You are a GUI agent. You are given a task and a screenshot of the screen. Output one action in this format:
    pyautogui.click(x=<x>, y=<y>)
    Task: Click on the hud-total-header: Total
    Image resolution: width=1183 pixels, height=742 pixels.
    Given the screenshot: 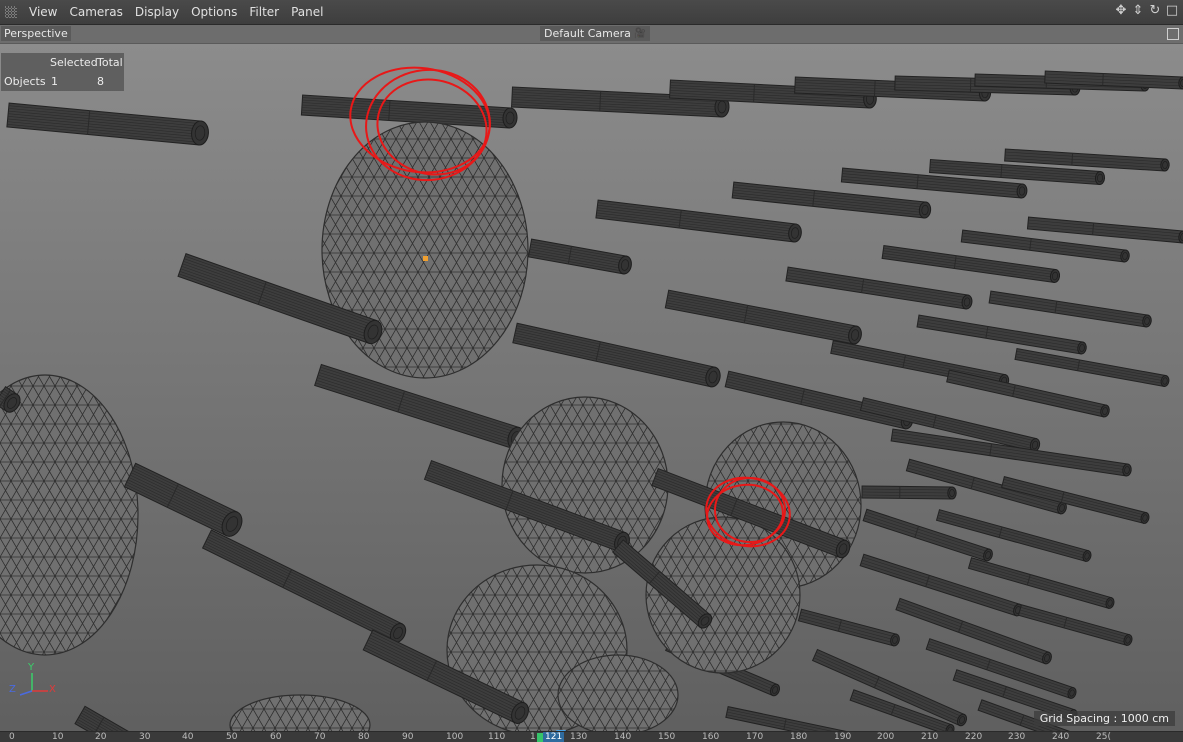 What is the action you would take?
    pyautogui.click(x=110, y=62)
    